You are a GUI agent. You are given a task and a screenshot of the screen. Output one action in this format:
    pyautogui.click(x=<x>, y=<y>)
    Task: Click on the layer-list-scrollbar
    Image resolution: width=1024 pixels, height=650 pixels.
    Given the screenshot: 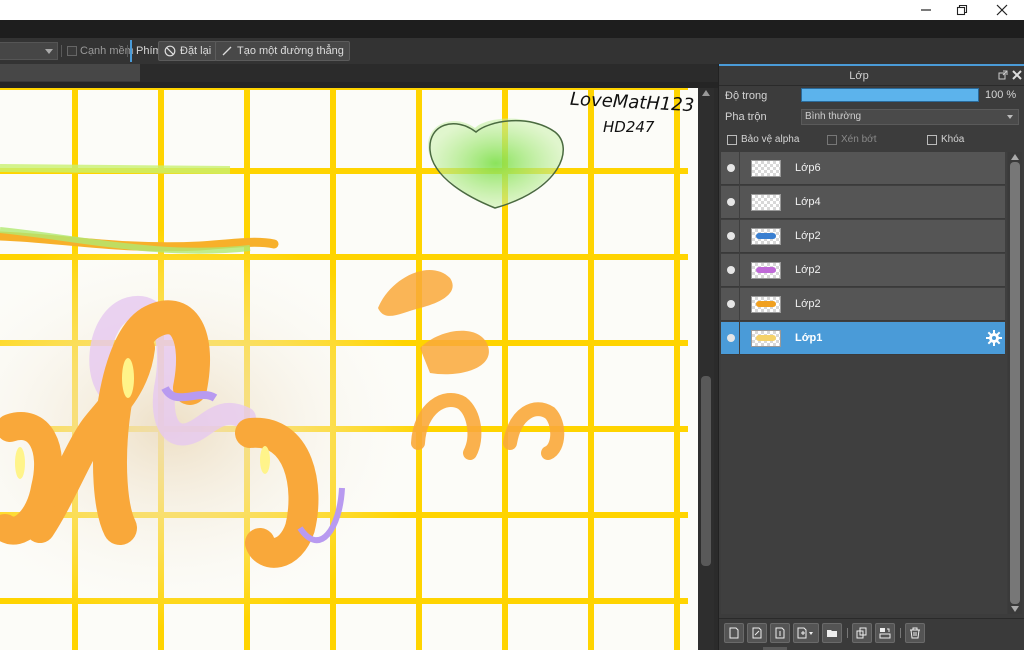 What is the action you would take?
    pyautogui.click(x=1015, y=383)
    